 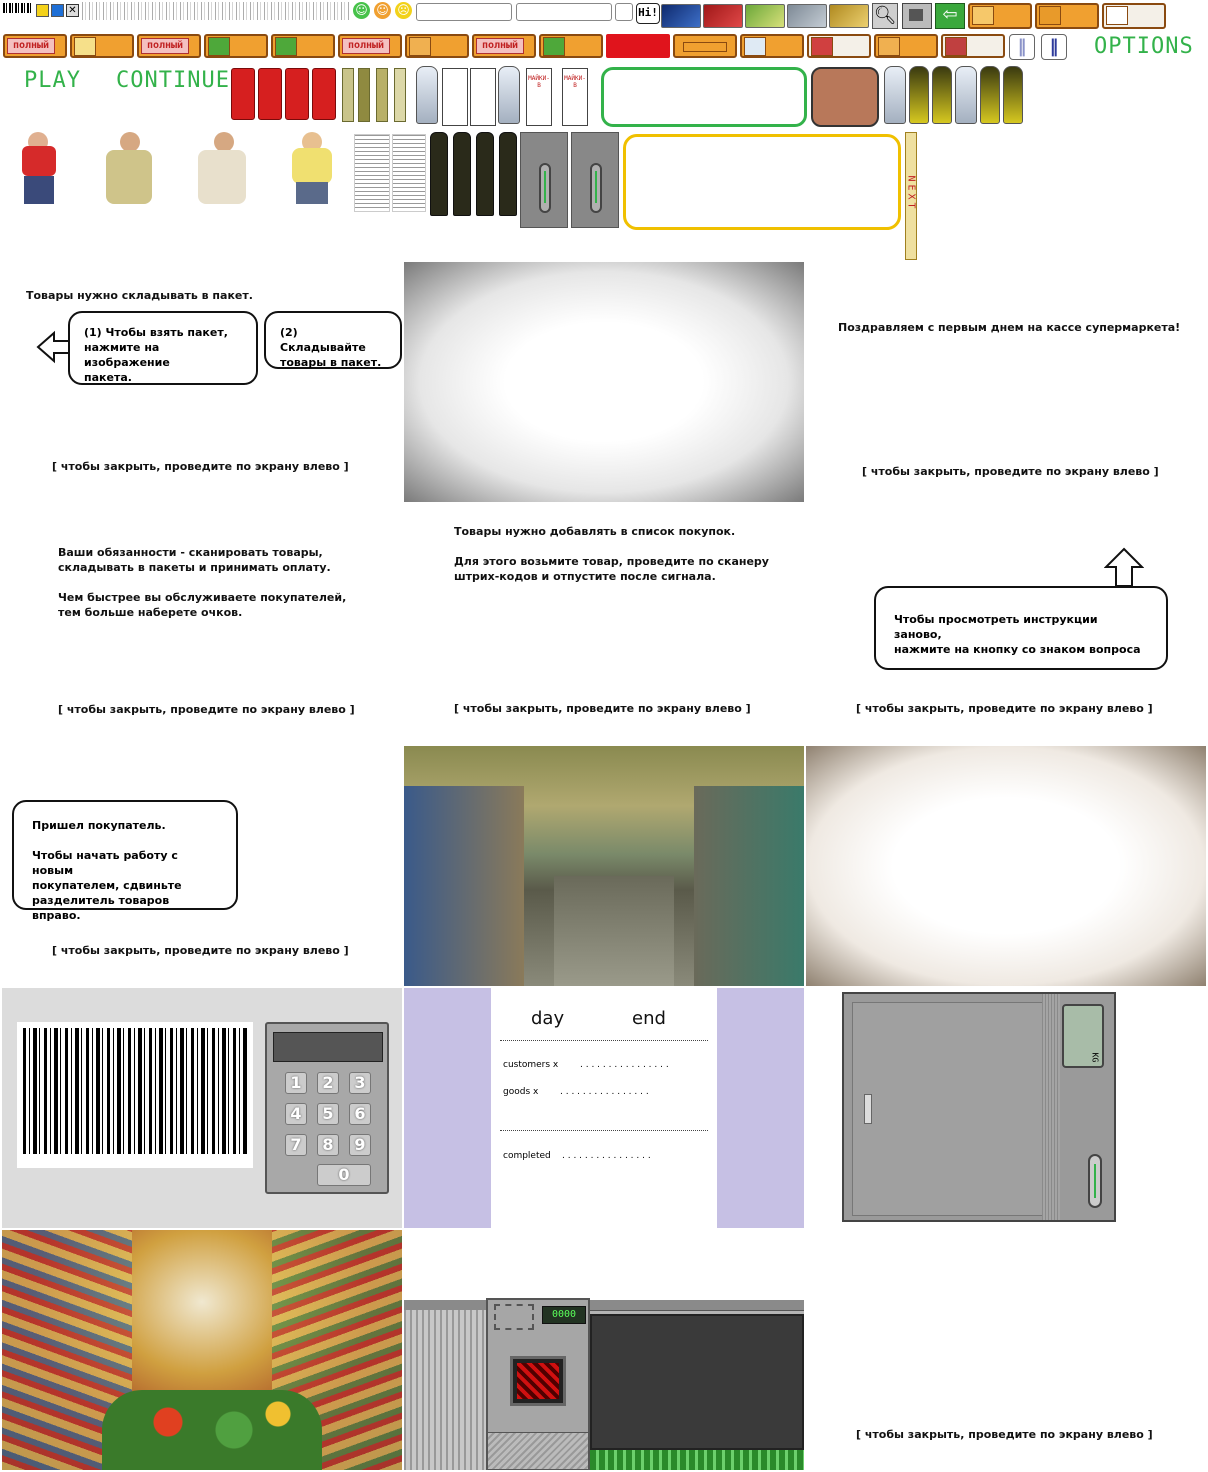 I want to click on keypad-device: 1 2 3 4 5 6 7 8 9 0, so click(x=327, y=1108).